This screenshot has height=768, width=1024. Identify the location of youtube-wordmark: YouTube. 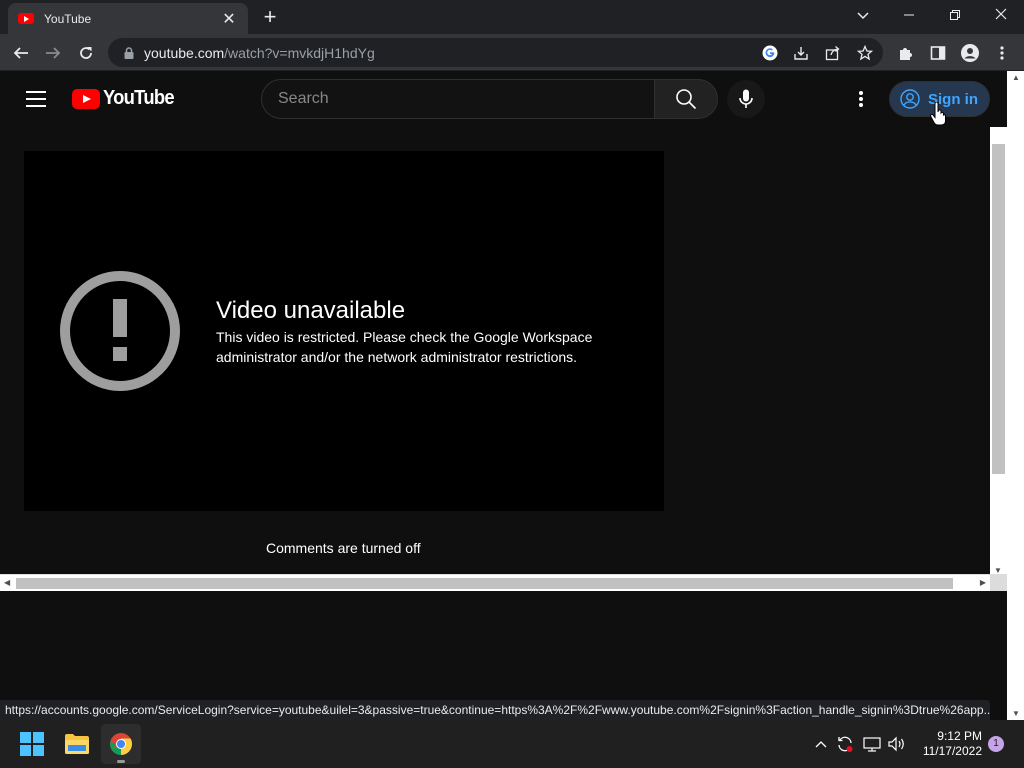
(139, 98).